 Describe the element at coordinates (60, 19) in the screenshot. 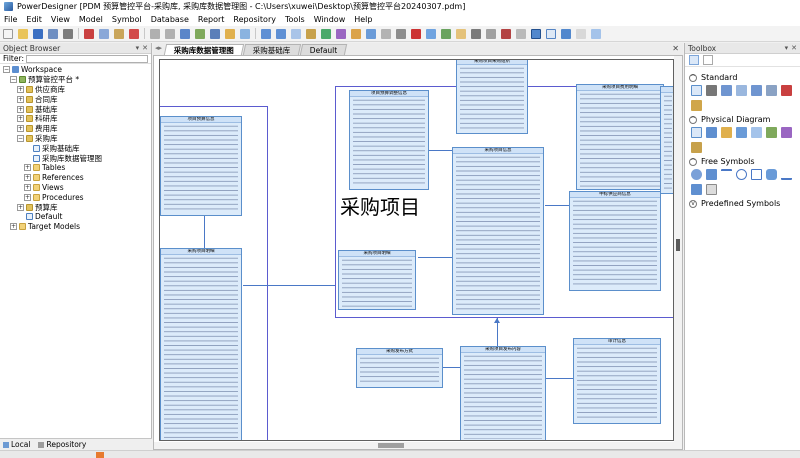

I see `menu-view: View` at that location.